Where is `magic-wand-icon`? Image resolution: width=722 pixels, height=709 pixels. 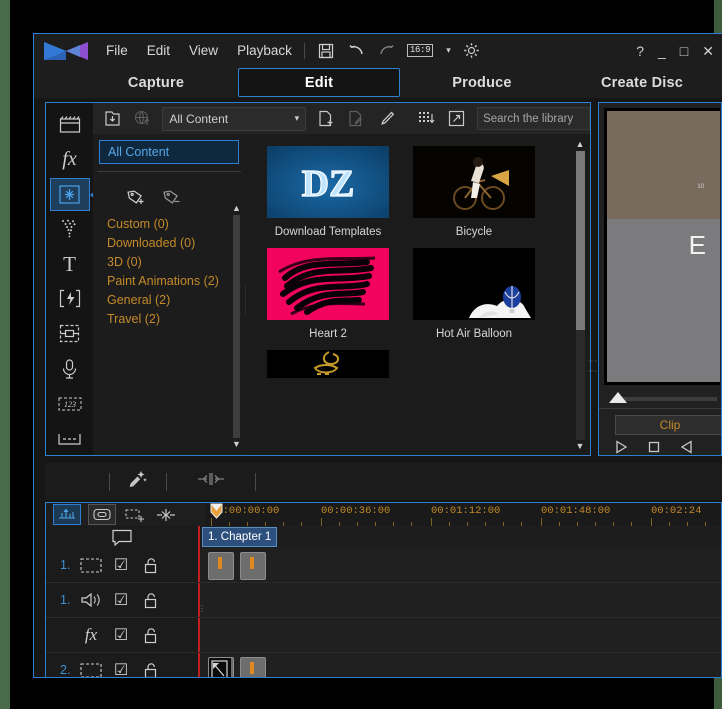
magic-wand-icon is located at coordinates (138, 481).